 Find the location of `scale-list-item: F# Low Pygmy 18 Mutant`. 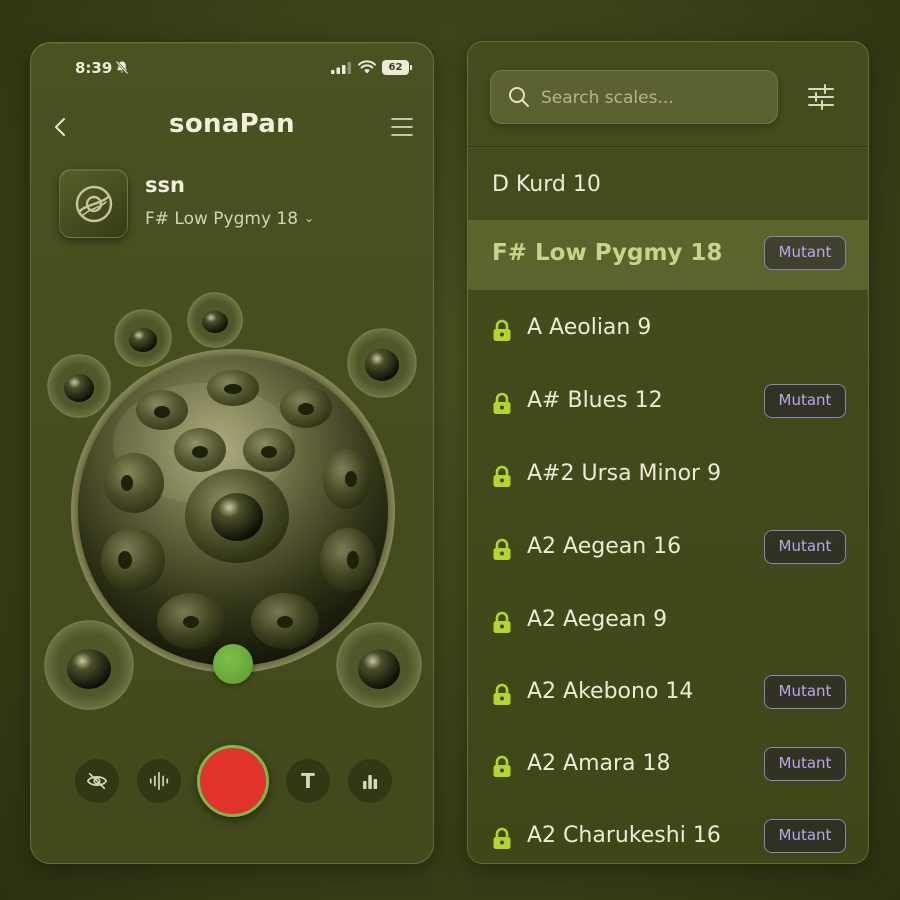

scale-list-item: F# Low Pygmy 18 Mutant is located at coordinates (668, 255).